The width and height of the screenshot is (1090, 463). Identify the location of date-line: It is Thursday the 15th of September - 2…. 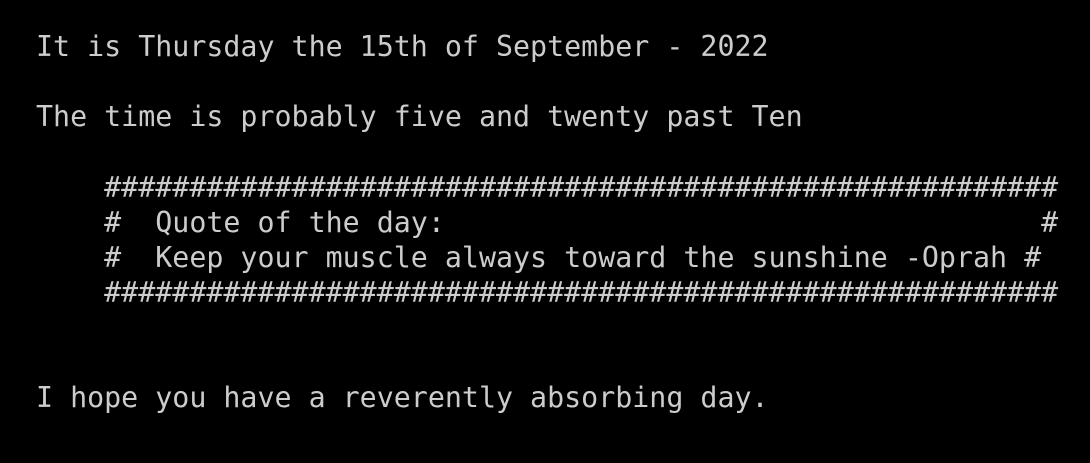
(402, 46).